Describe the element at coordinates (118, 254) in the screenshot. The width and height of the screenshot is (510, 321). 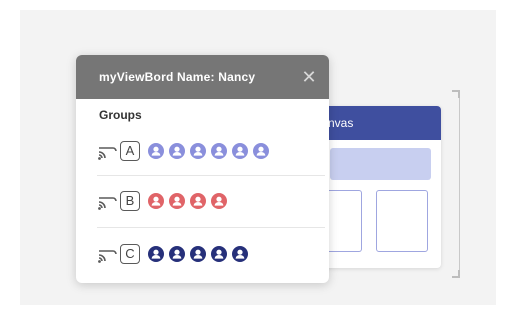
I see `group-badge-c: C` at that location.